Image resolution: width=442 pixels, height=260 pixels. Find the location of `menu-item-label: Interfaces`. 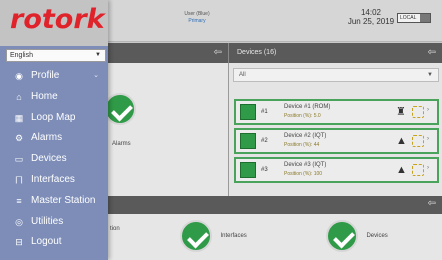

menu-item-label: Interfaces is located at coordinates (53, 179).